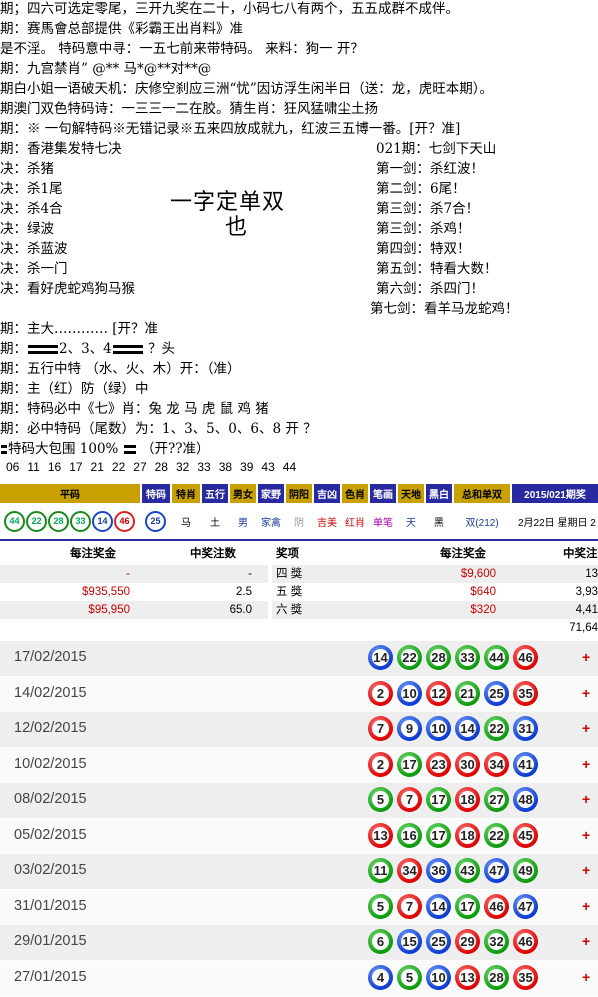  Describe the element at coordinates (438, 693) in the screenshot. I see `ball-number: 12` at that location.